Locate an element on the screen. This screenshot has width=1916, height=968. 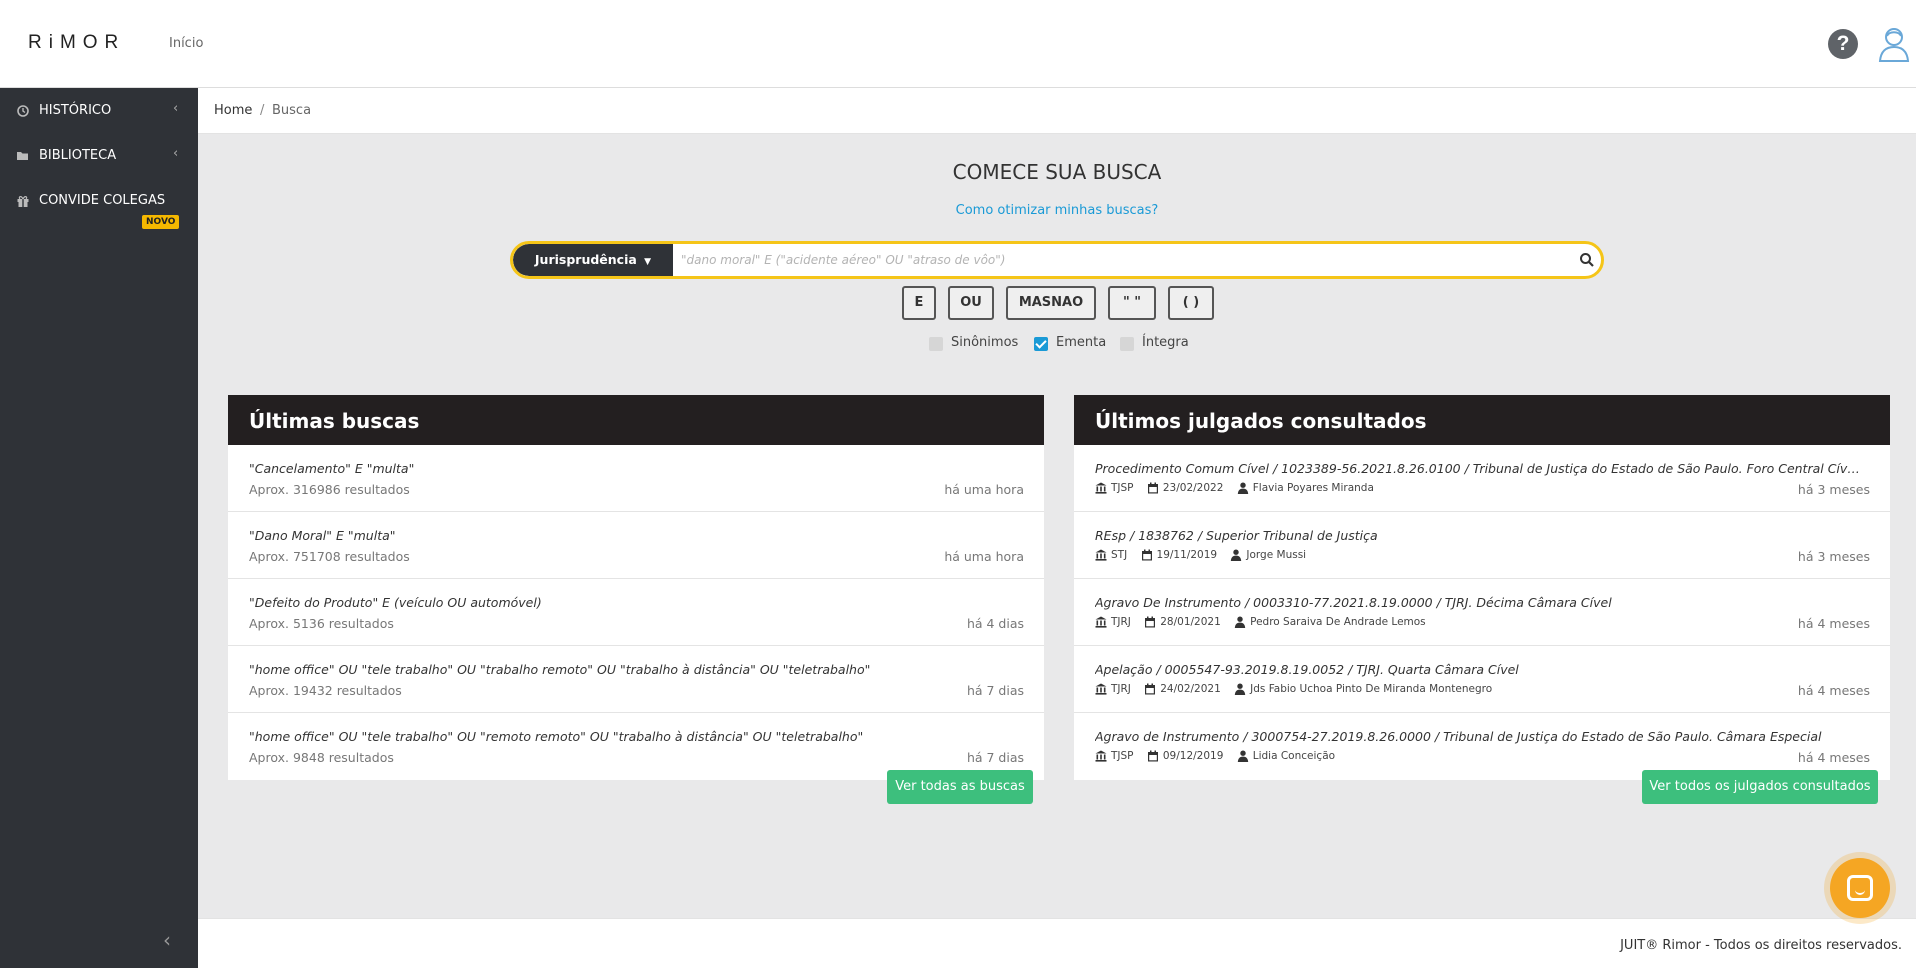
view-all-searches-button: Ver todas as buscas is located at coordinates (960, 787).